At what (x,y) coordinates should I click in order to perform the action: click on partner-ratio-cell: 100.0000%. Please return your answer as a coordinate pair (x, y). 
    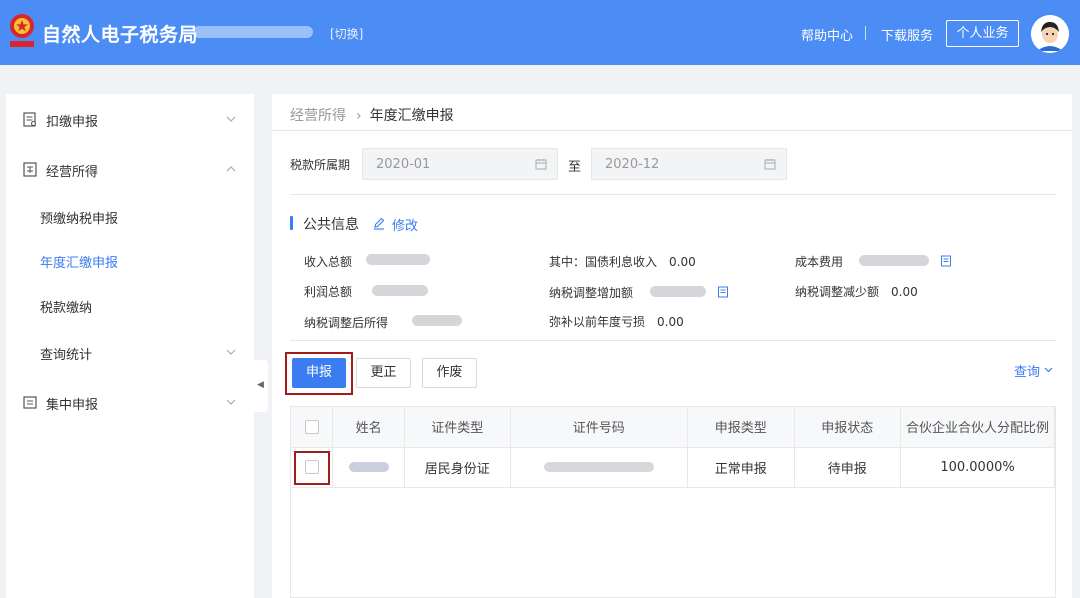
    Looking at the image, I should click on (977, 467).